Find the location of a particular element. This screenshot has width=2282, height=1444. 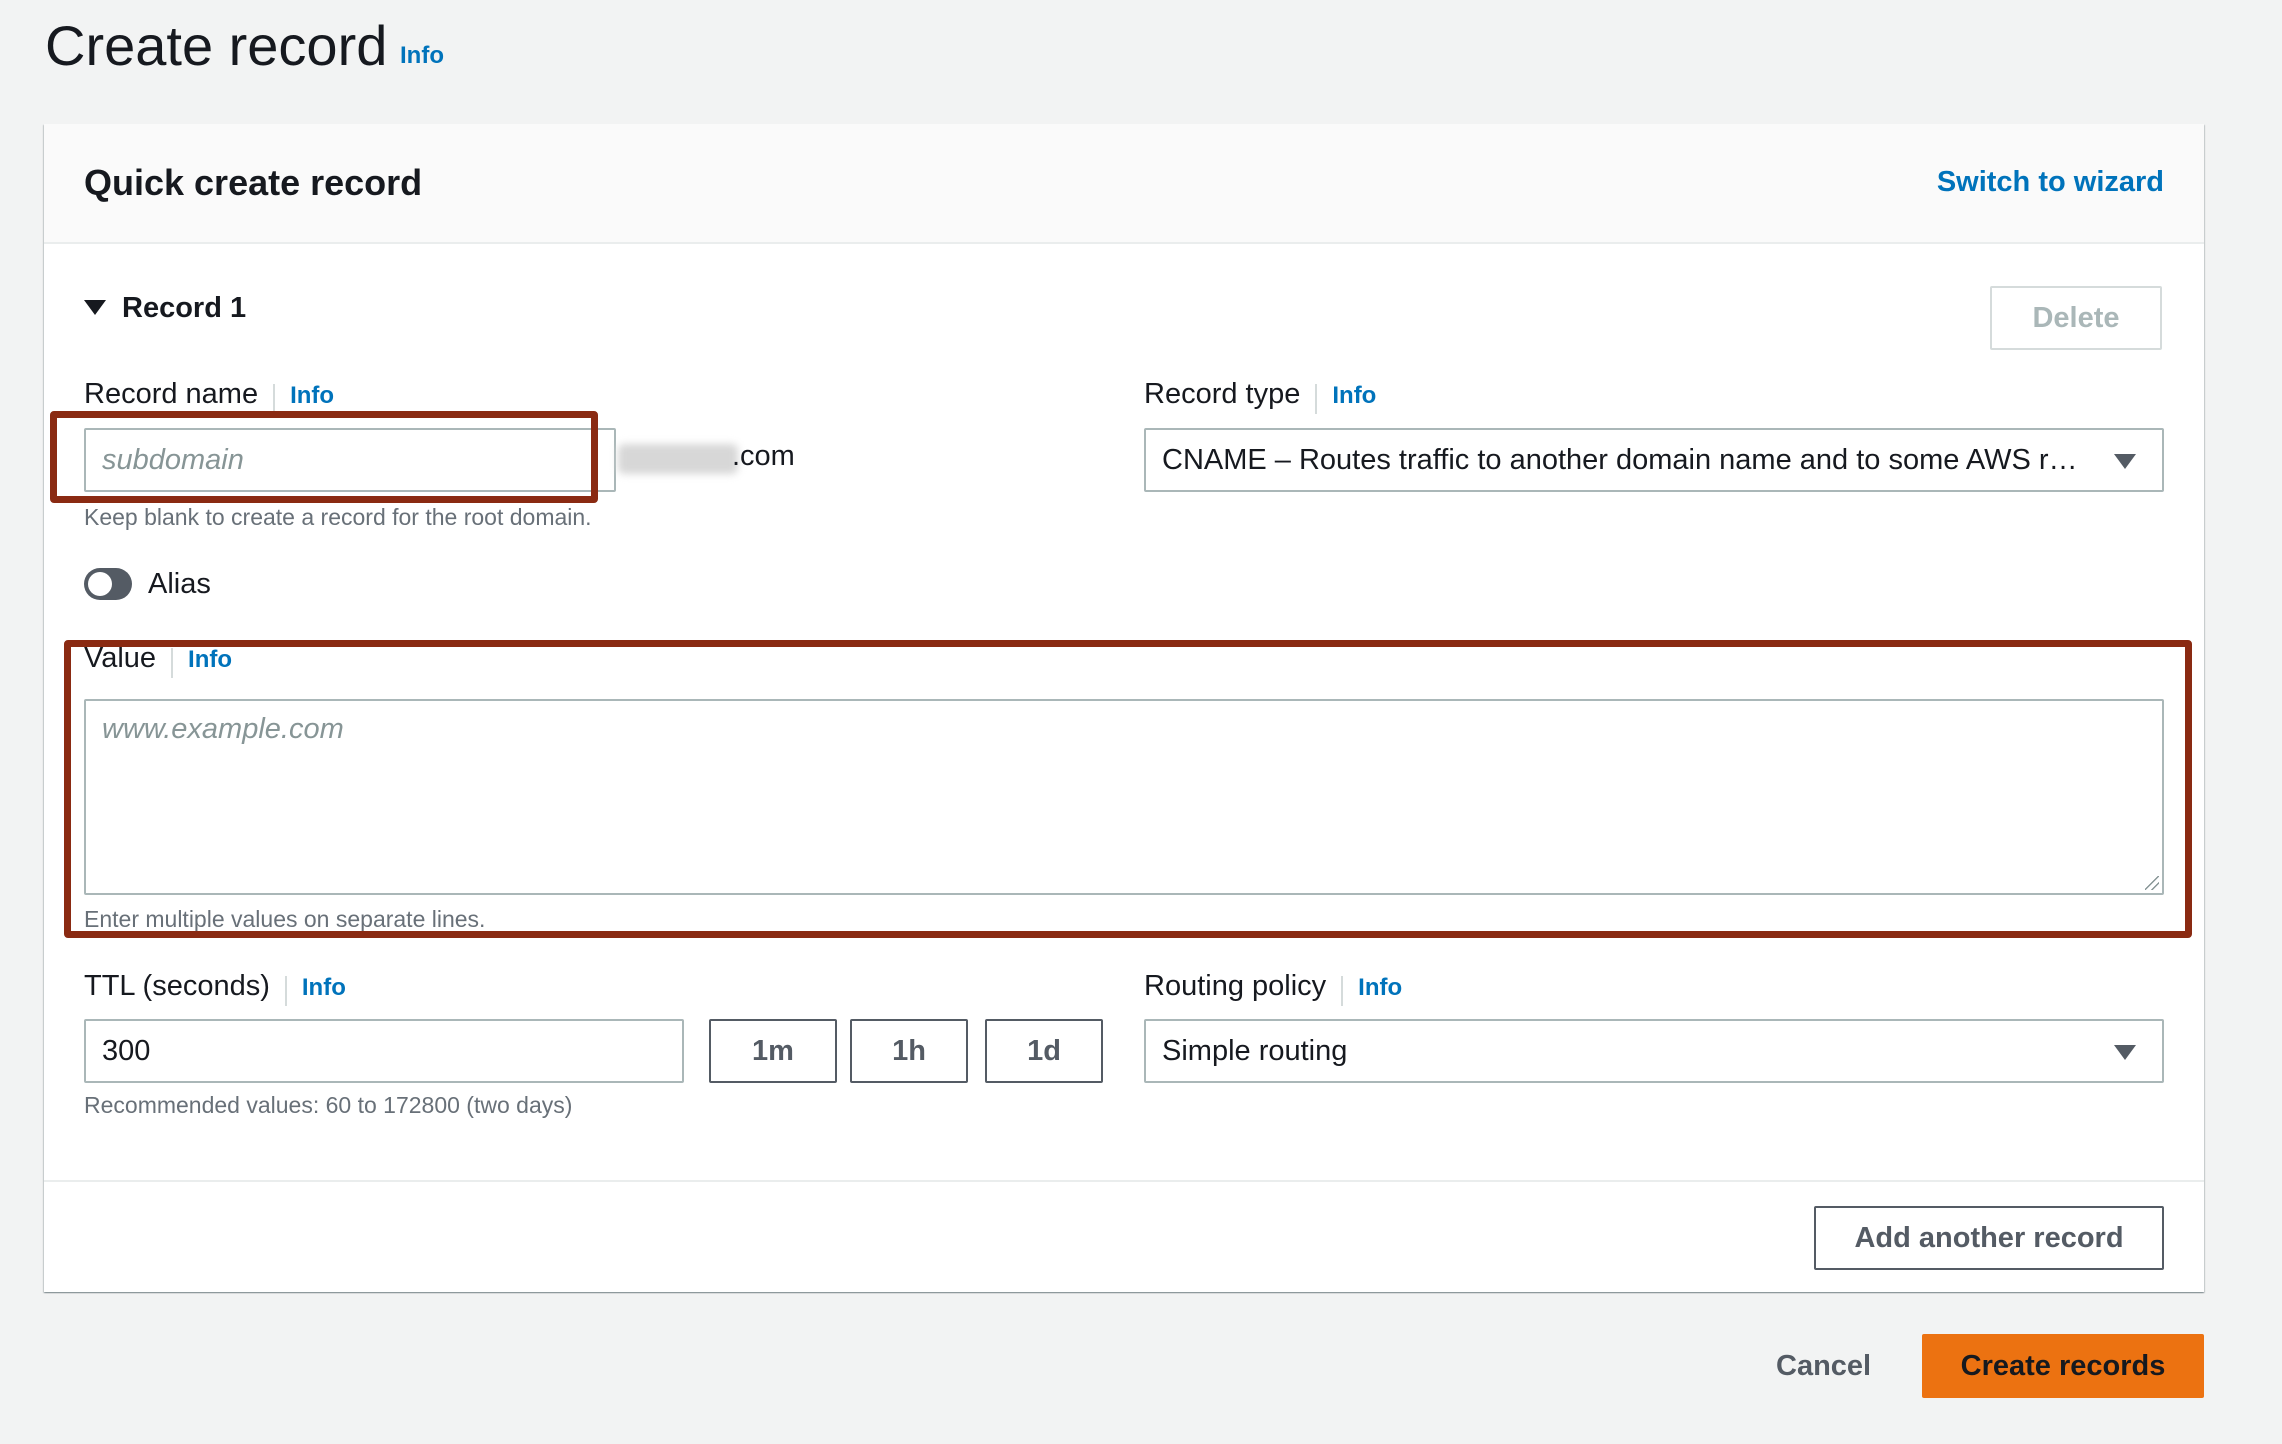

ttl-1d-button: 1d is located at coordinates (1044, 1051).